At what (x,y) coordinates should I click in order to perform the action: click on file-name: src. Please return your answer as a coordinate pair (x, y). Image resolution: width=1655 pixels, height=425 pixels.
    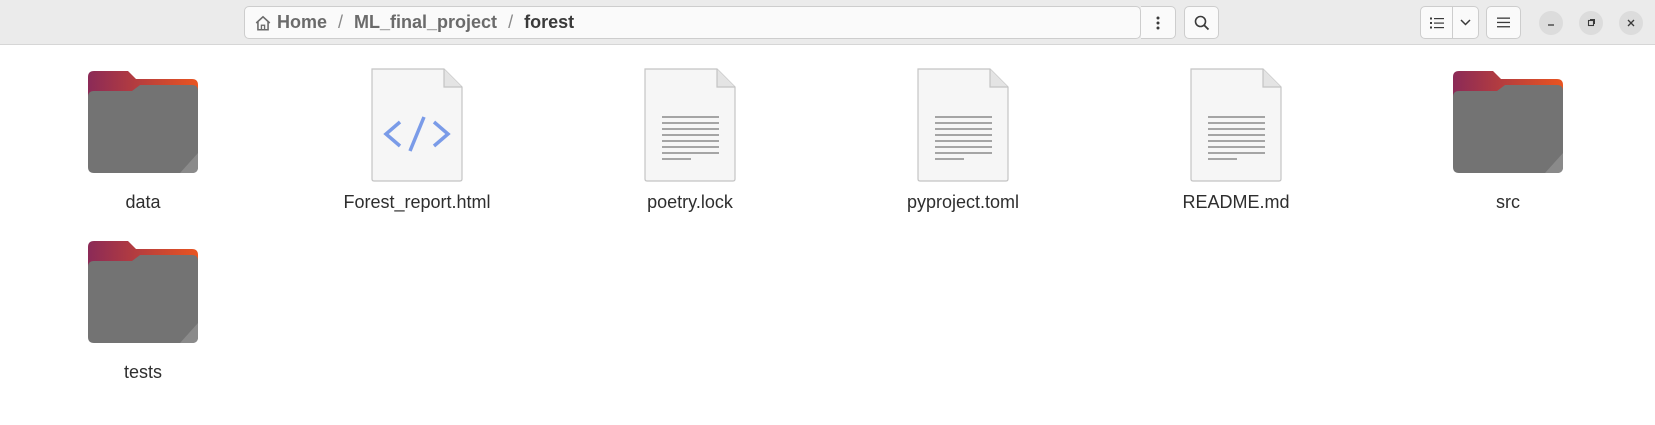
    Looking at the image, I should click on (1508, 202).